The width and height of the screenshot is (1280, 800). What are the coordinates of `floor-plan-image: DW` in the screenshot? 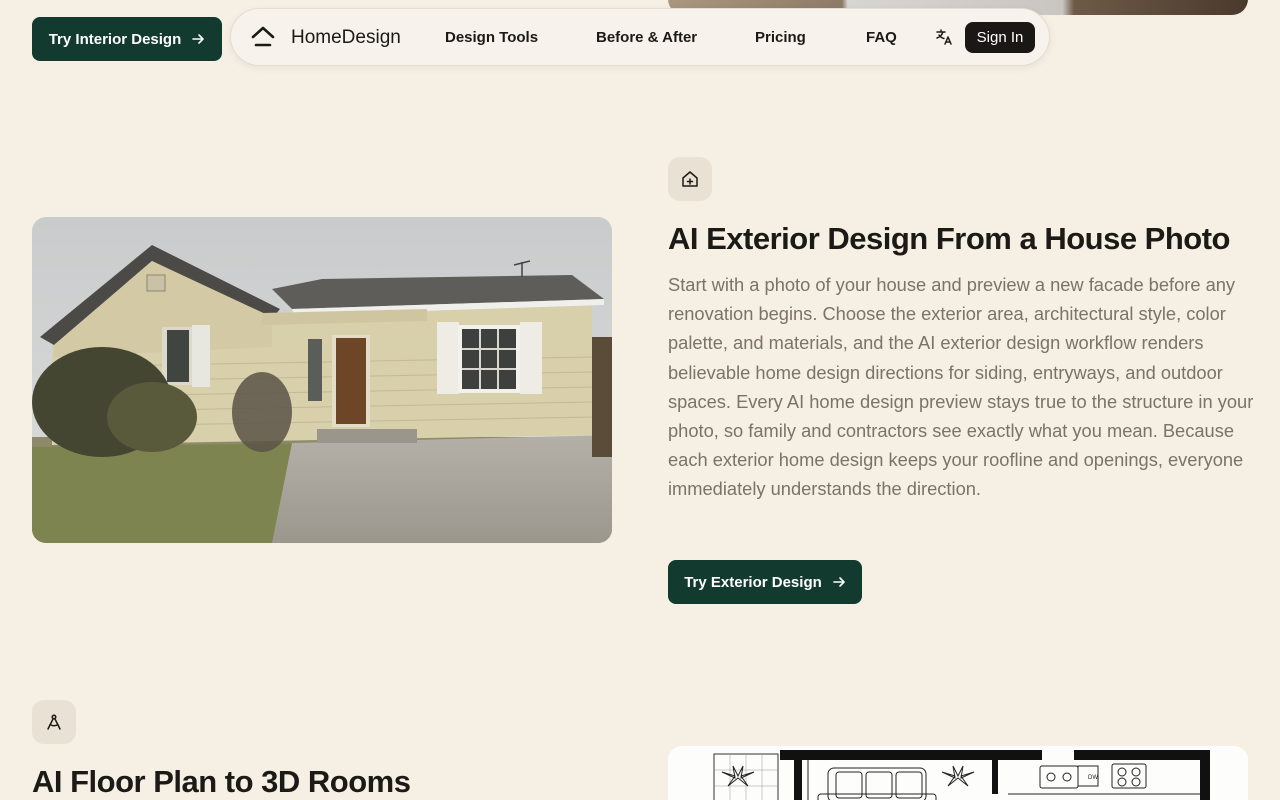 It's located at (958, 773).